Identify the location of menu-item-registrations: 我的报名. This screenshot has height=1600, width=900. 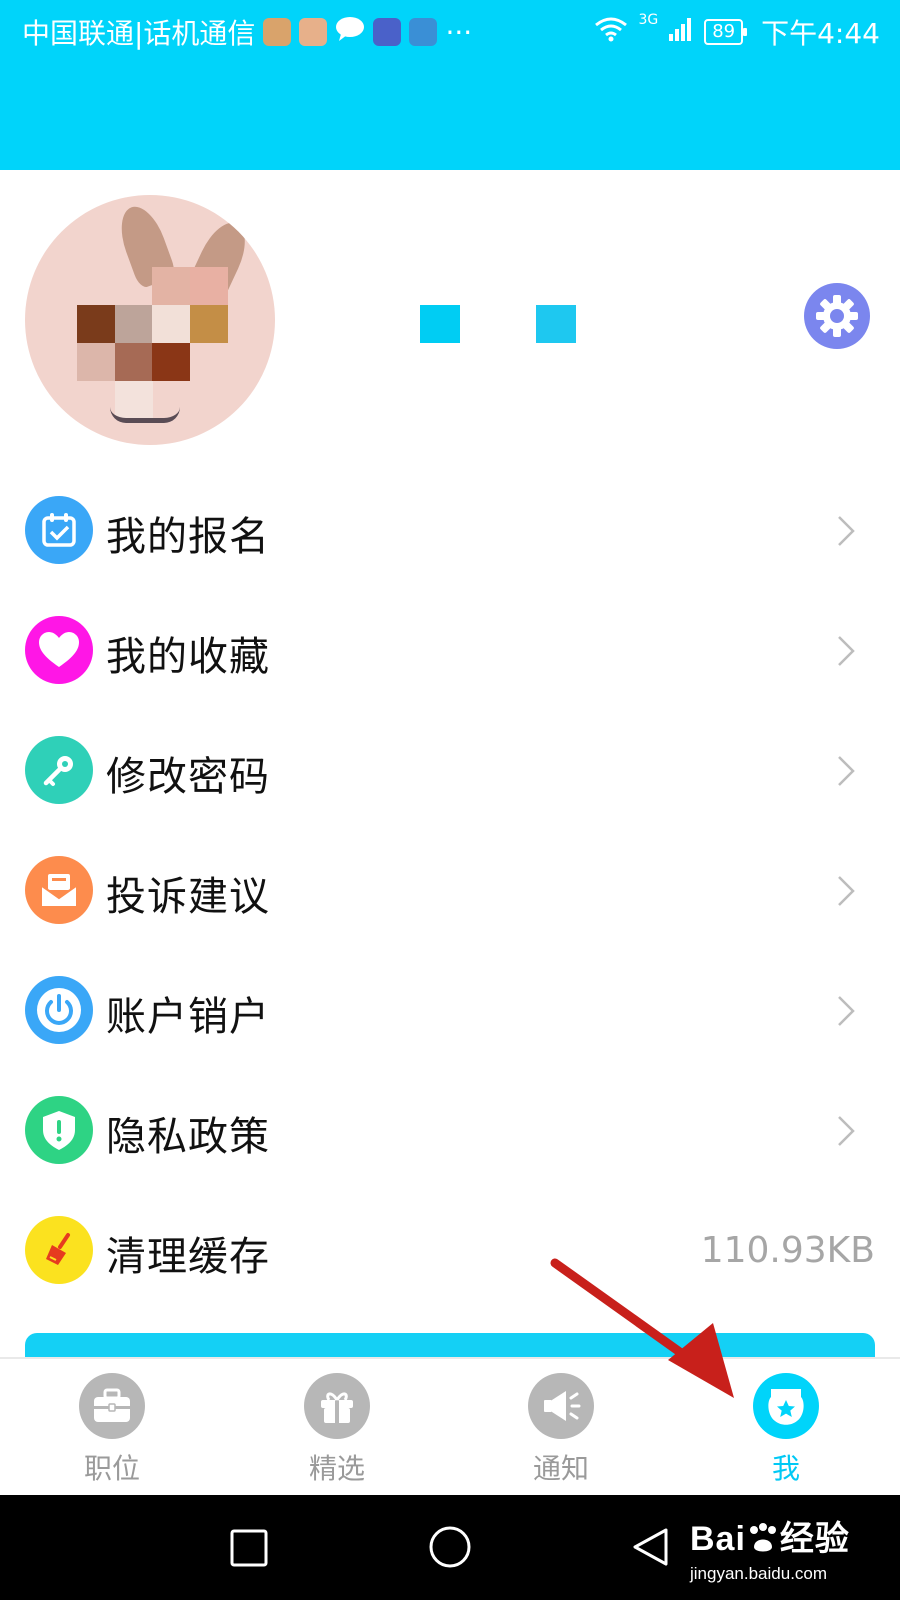
(450, 530).